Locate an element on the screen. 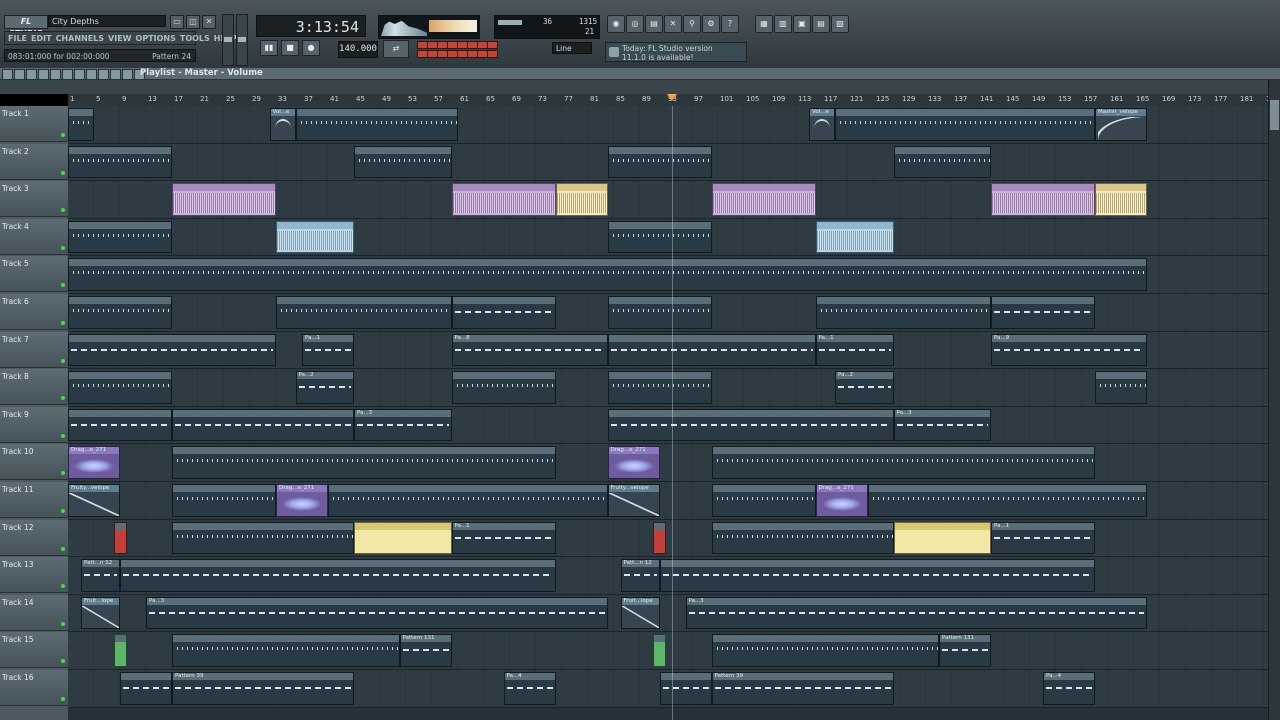 Image resolution: width=1280 pixels, height=720 pixels. playback-marker-icon is located at coordinates (672, 97).